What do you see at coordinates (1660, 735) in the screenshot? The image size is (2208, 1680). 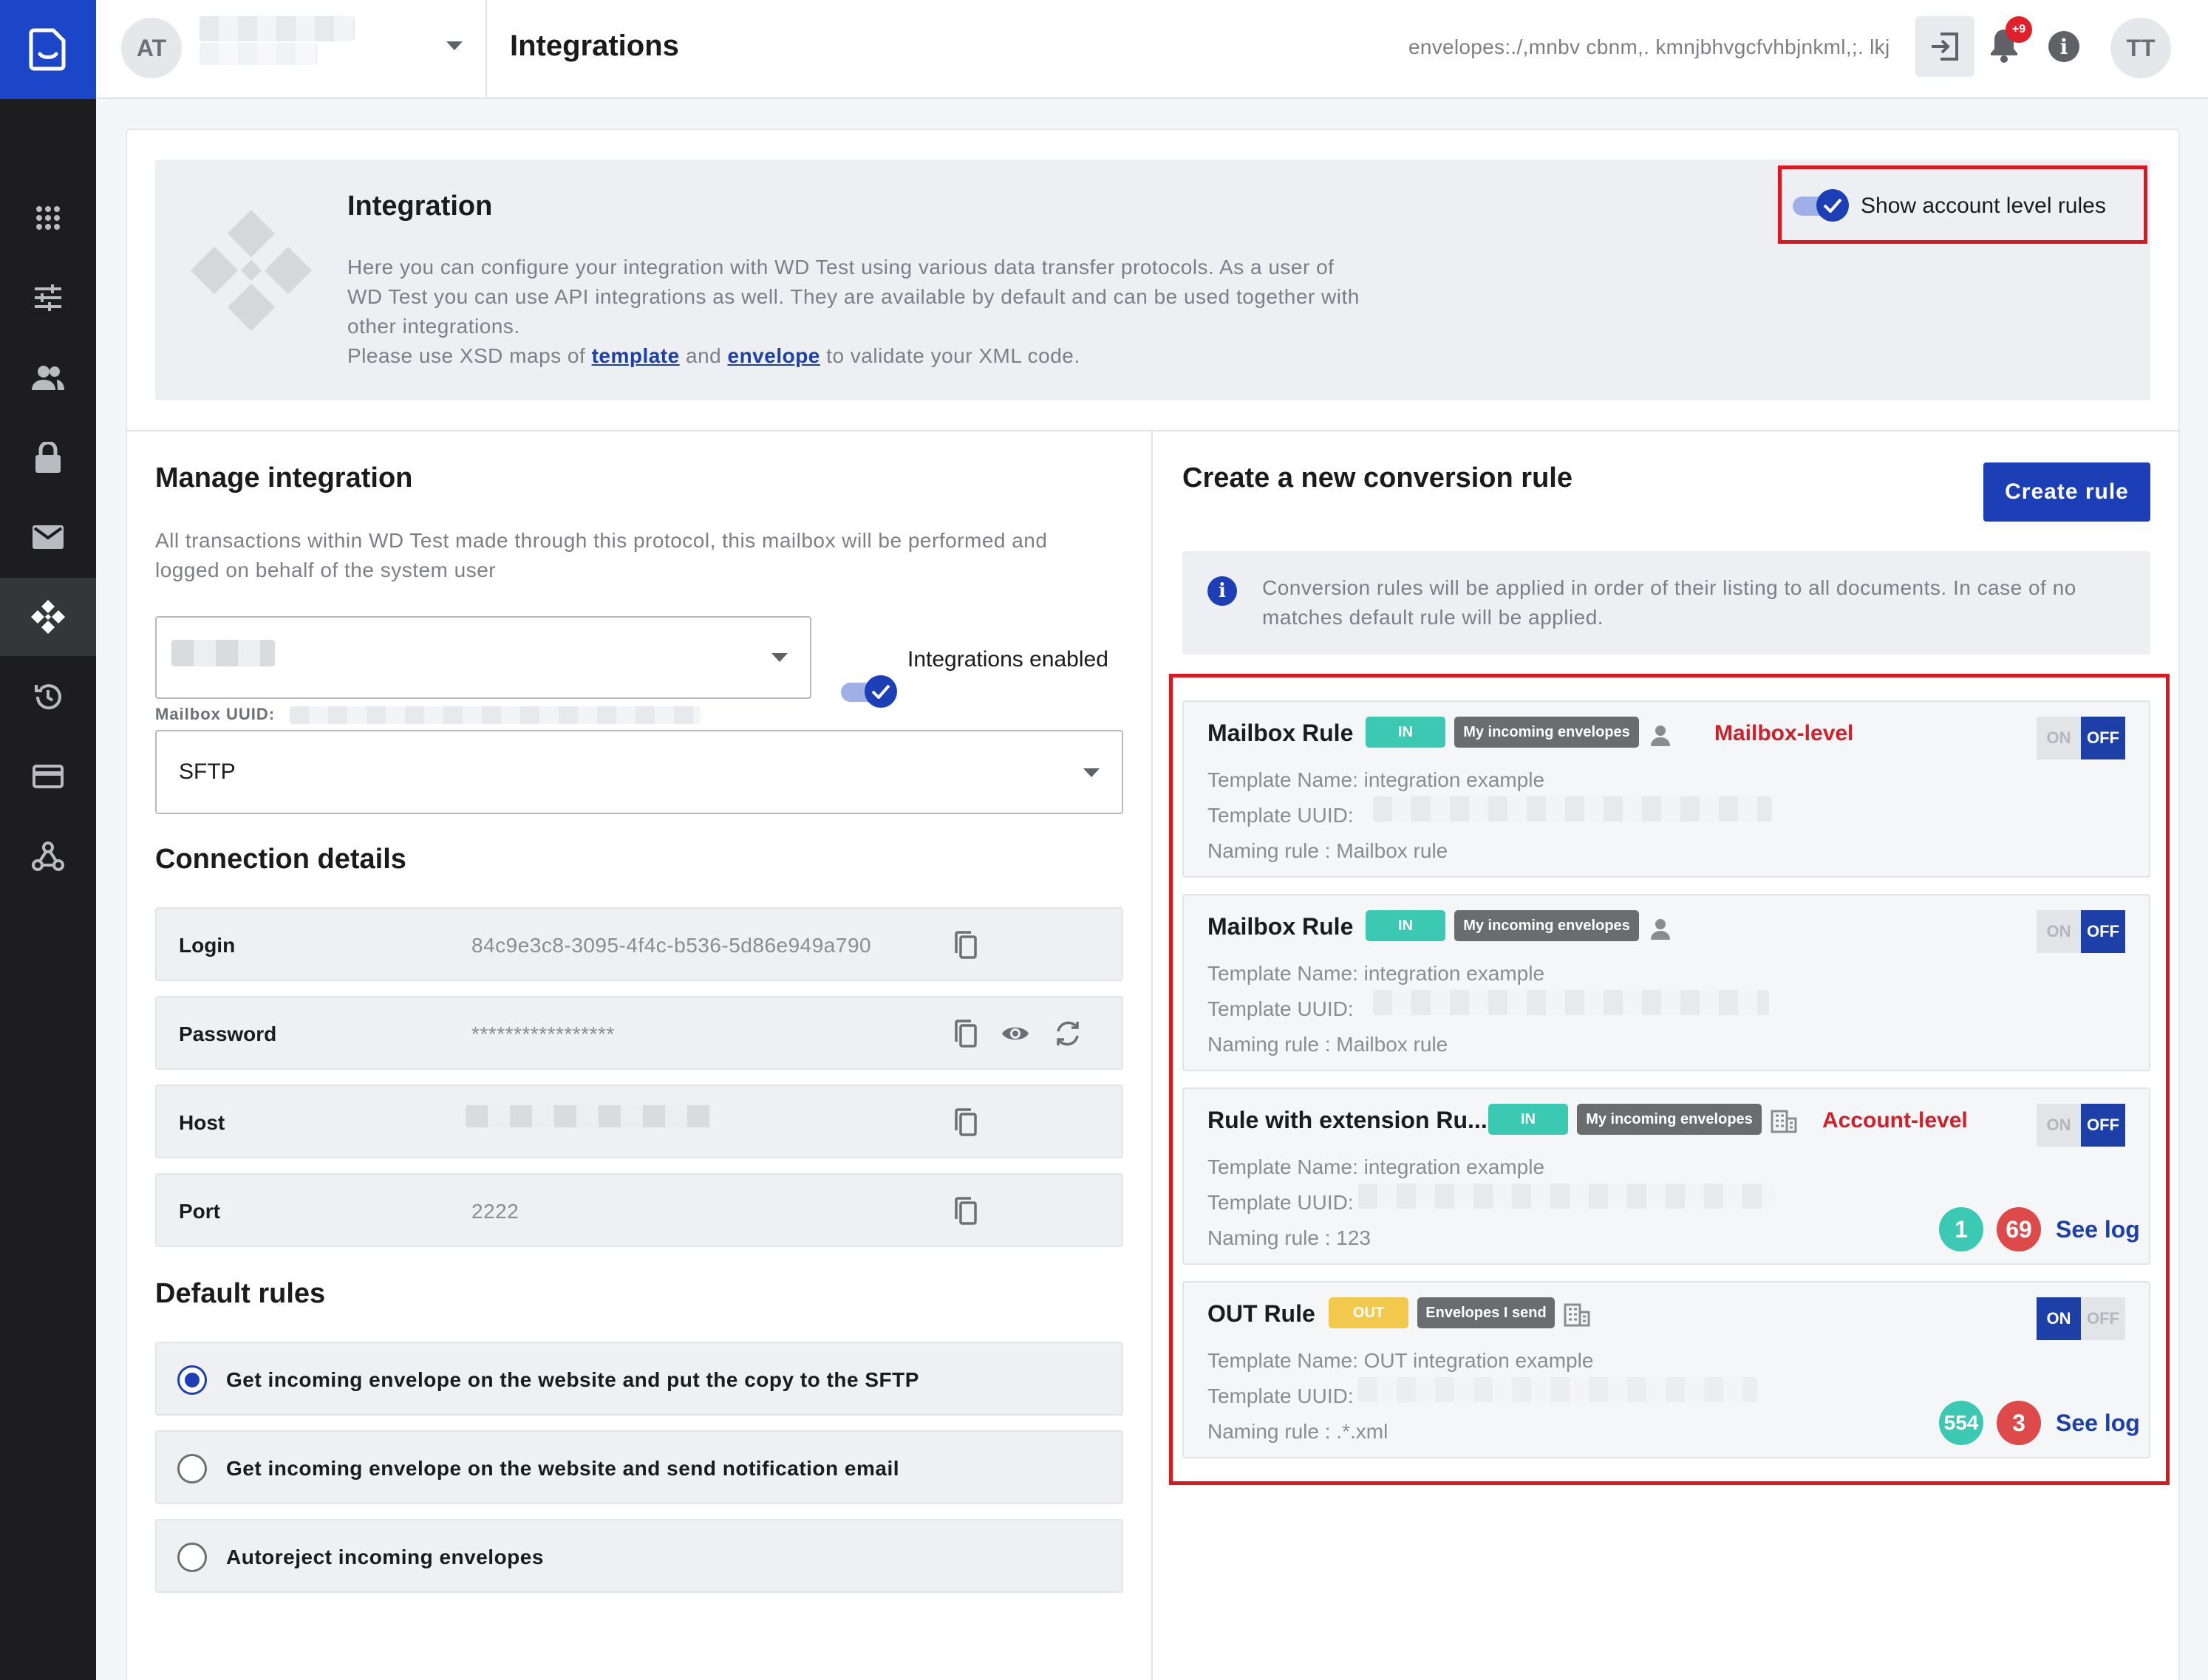 I see `person-icon` at bounding box center [1660, 735].